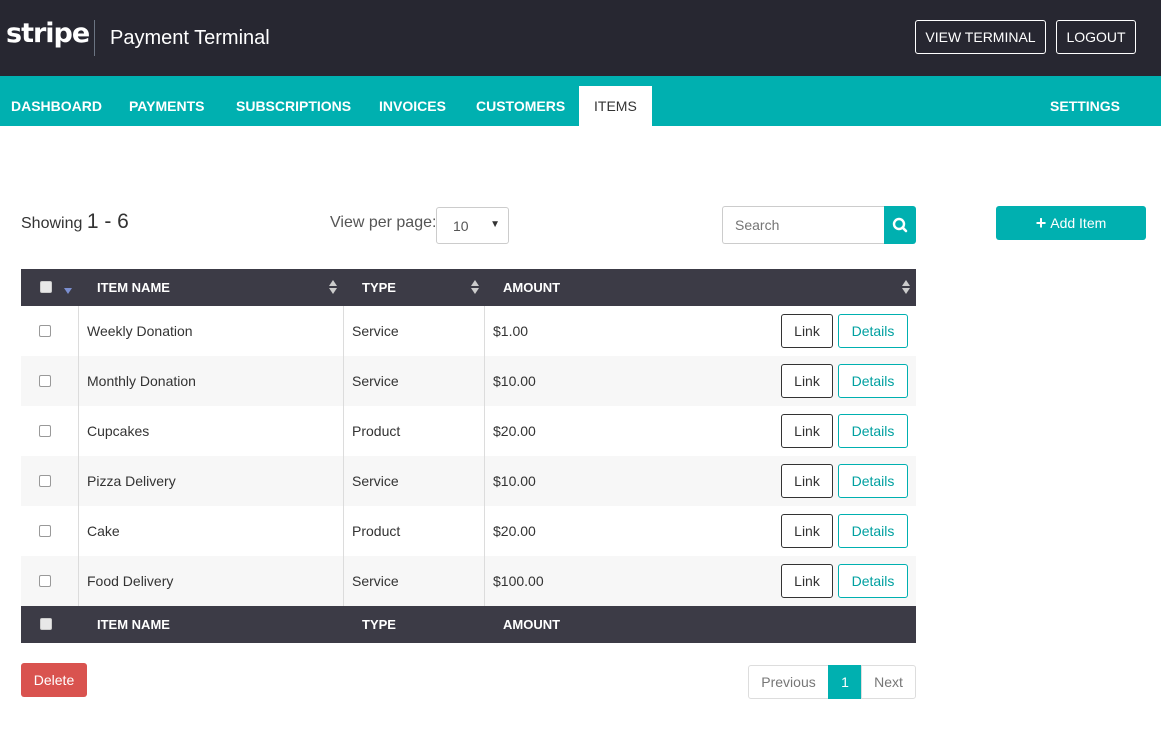 Image resolution: width=1161 pixels, height=739 pixels. I want to click on item-amount: $100.00, so click(518, 581).